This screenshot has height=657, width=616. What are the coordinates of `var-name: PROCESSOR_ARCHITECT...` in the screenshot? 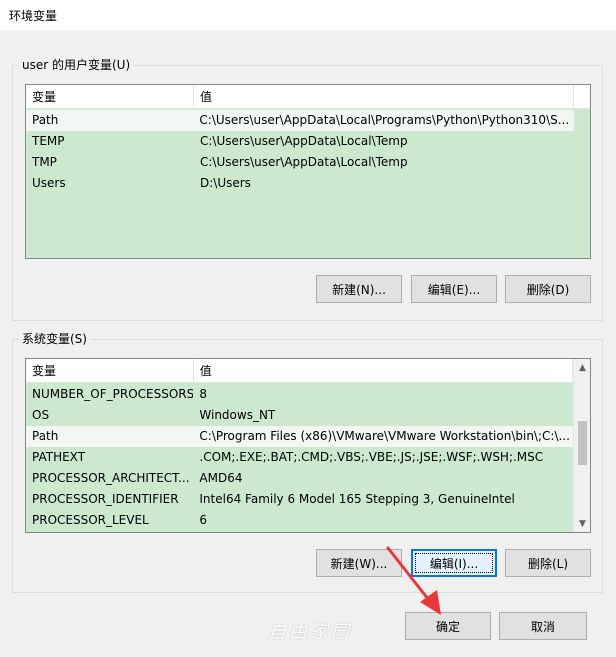 It's located at (111, 478).